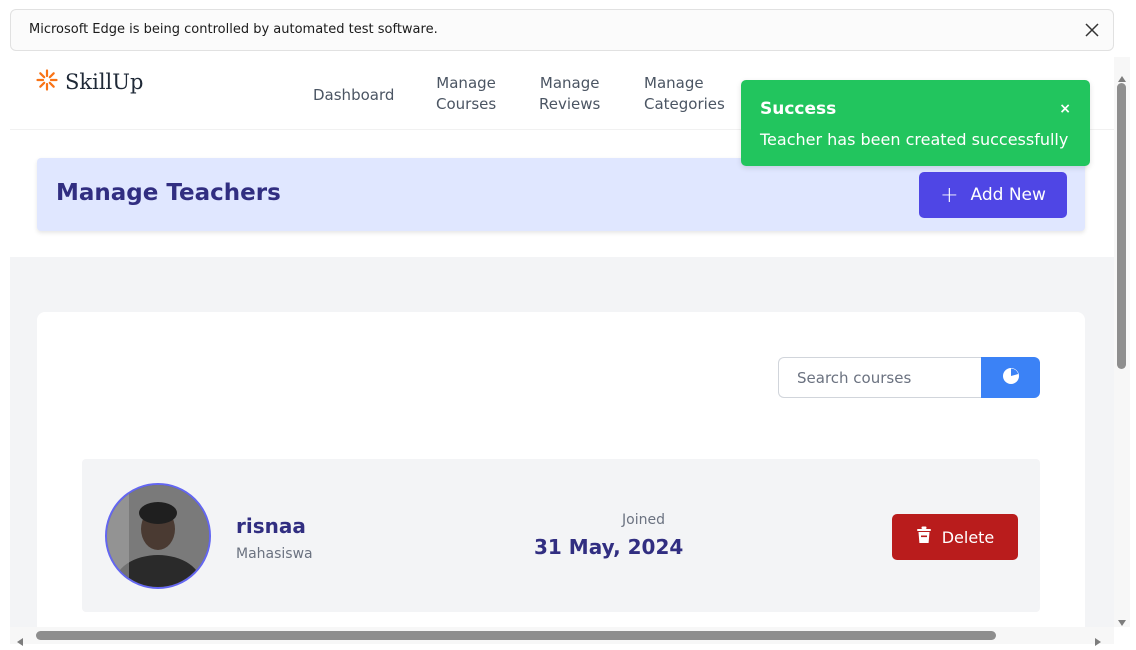 The image size is (1136, 650). I want to click on nav-dashboard: Dashboard, so click(353, 95).